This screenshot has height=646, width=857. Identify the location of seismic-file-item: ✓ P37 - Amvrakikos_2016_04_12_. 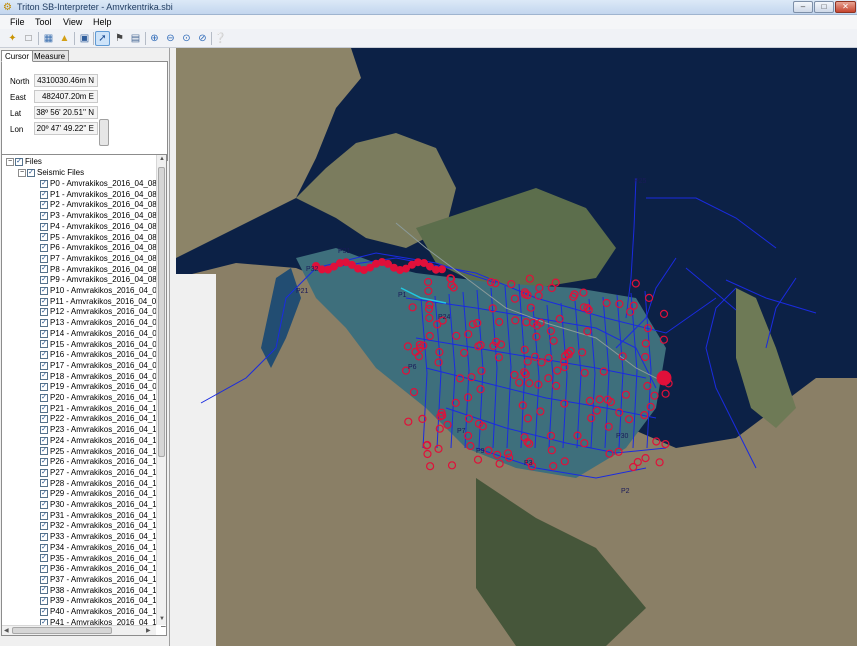
(103, 580).